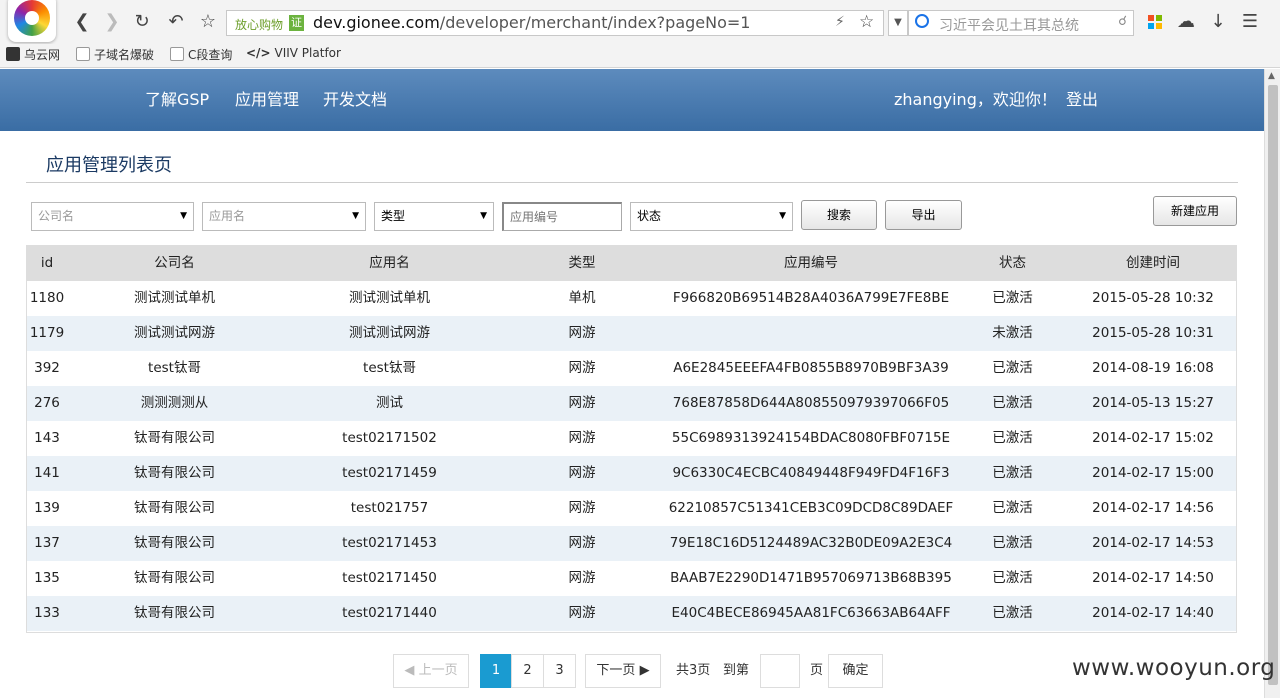 The height and width of the screenshot is (698, 1280). I want to click on cell-app-name: test02171450, so click(389, 578).